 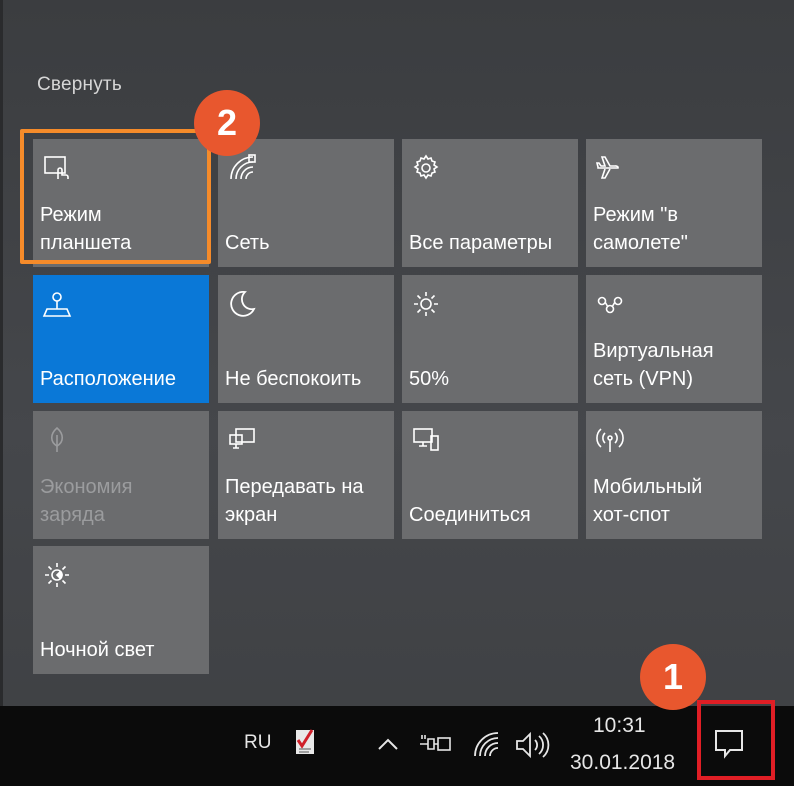 I want to click on wifi-icon, so click(x=486, y=744).